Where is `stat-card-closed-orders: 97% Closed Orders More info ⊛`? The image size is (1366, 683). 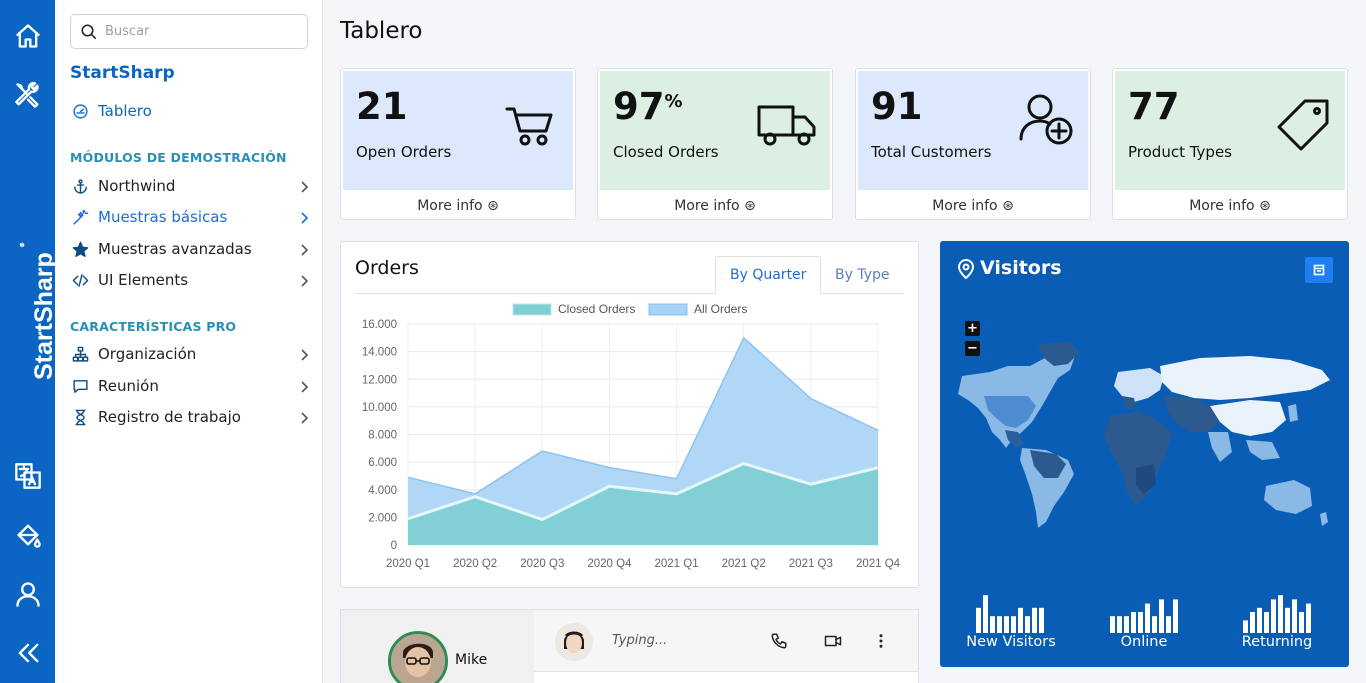 stat-card-closed-orders: 97% Closed Orders More info ⊛ is located at coordinates (715, 144).